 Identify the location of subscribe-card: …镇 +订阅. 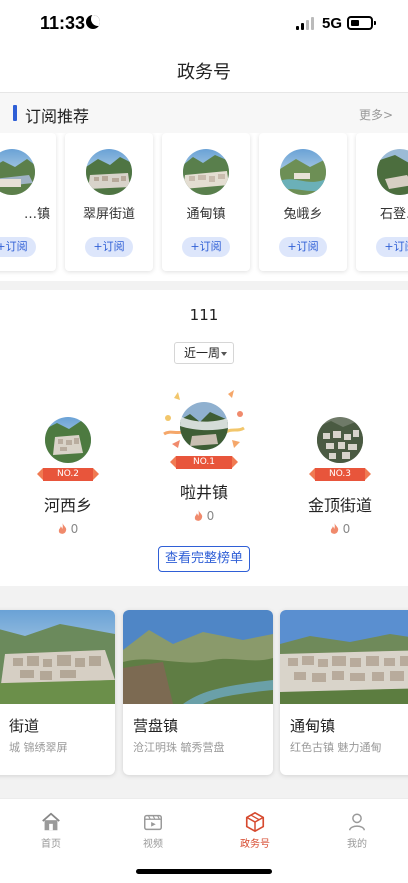
(28, 202).